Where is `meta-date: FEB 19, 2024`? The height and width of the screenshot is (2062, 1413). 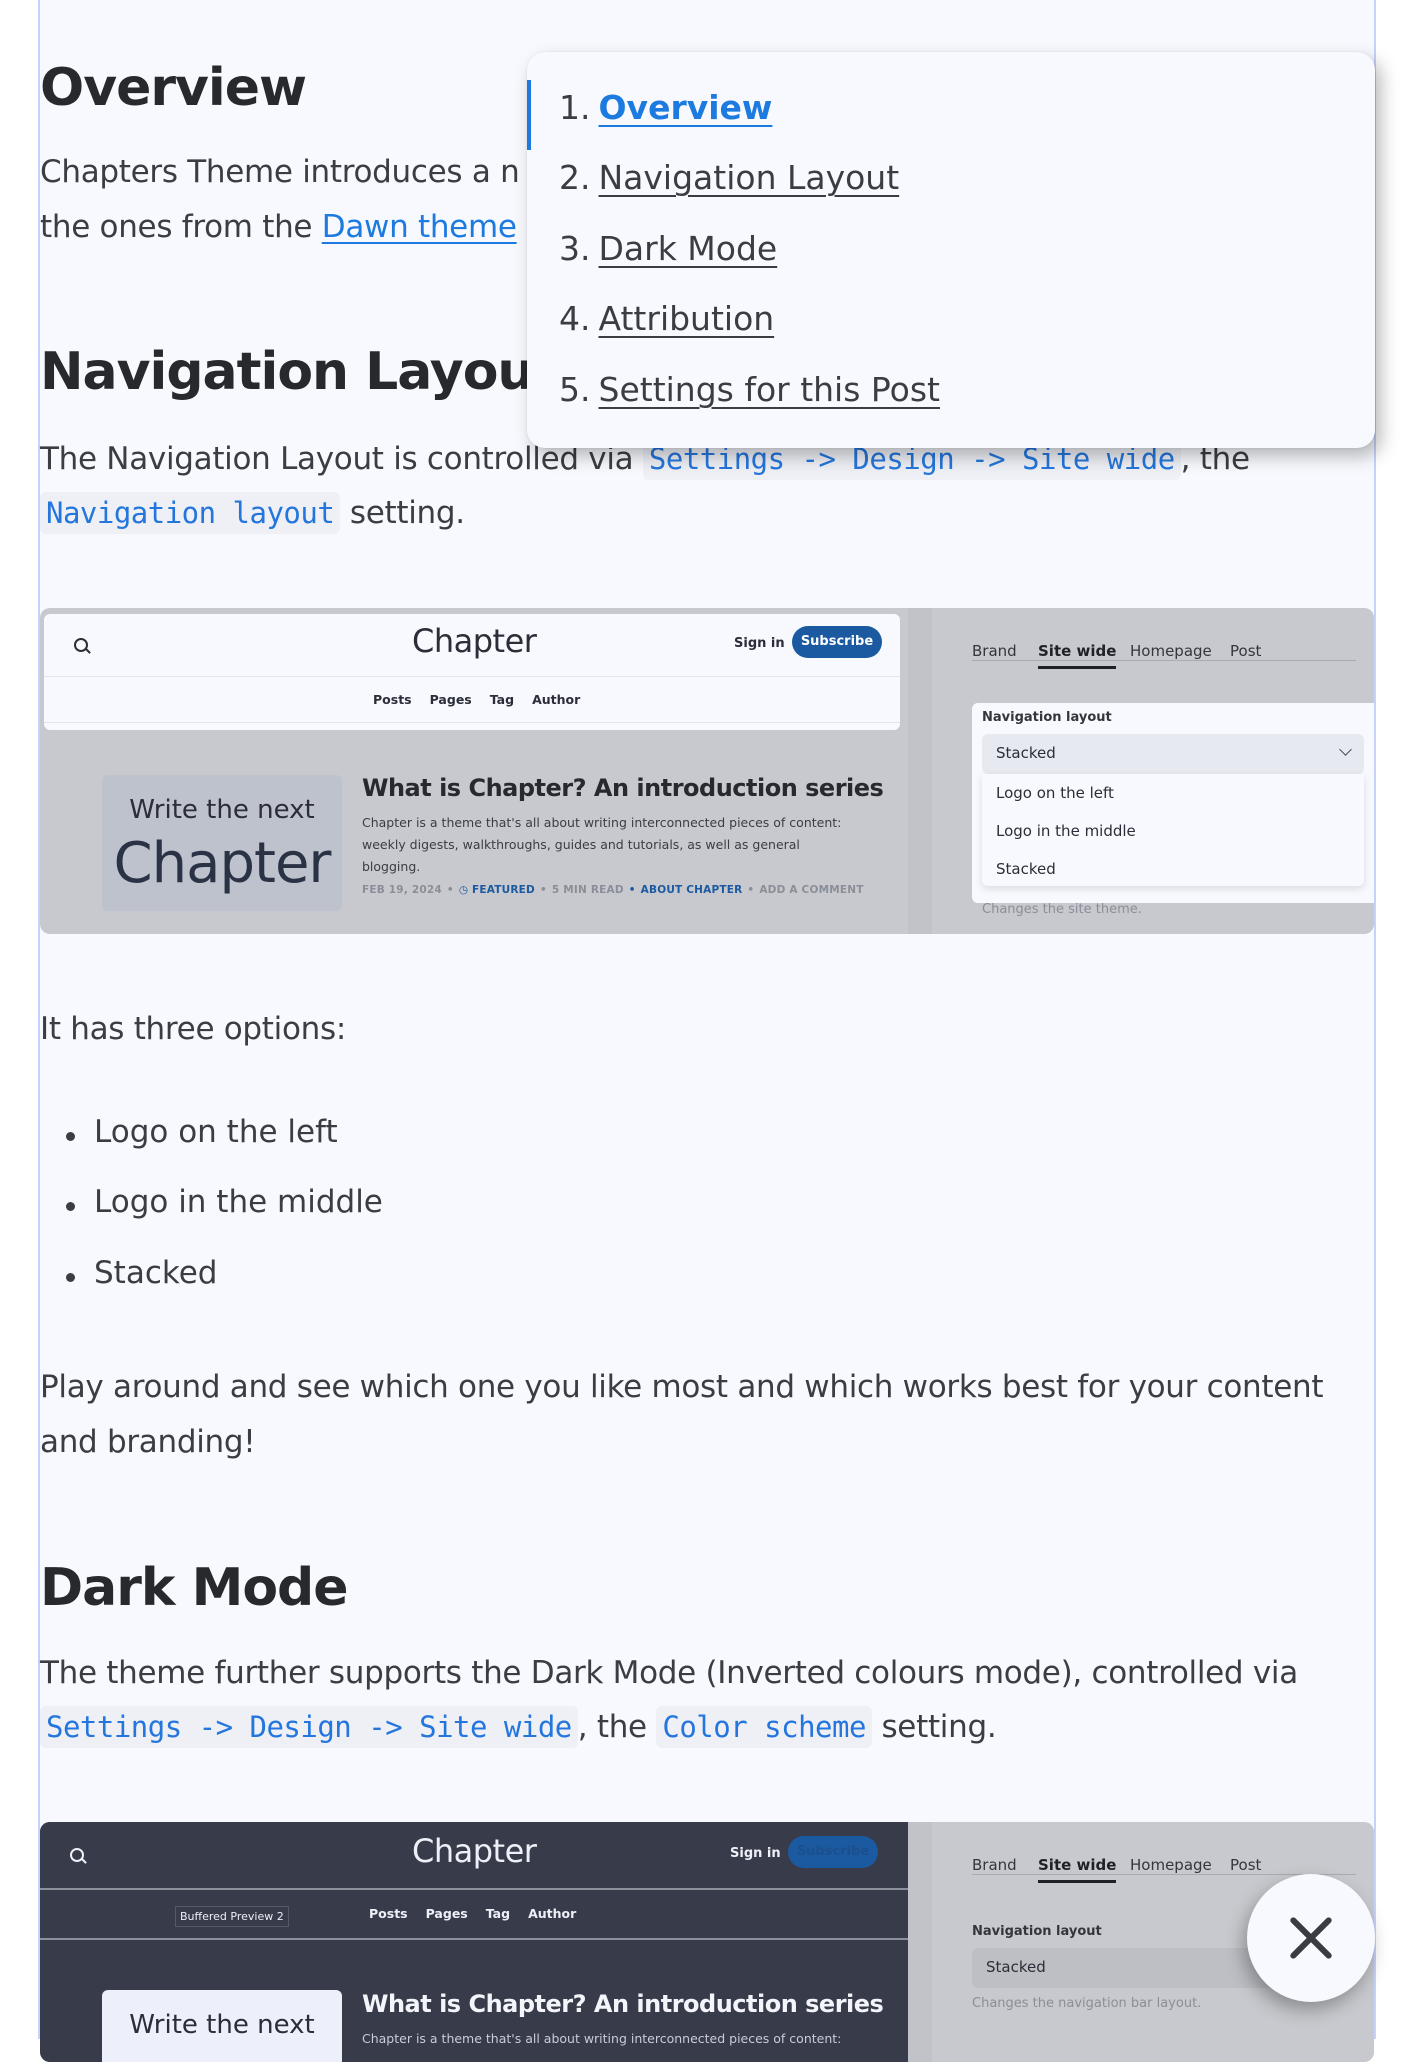
meta-date: FEB 19, 2024 is located at coordinates (402, 890).